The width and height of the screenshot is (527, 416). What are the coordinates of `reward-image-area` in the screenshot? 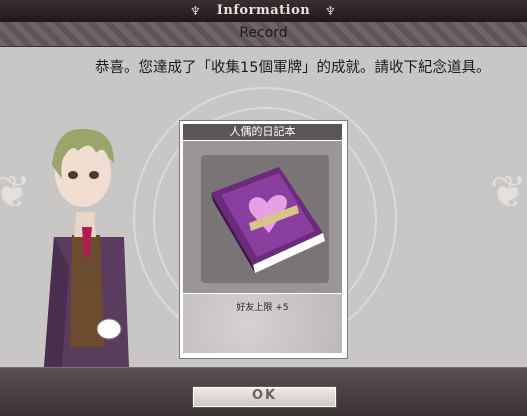 It's located at (262, 217).